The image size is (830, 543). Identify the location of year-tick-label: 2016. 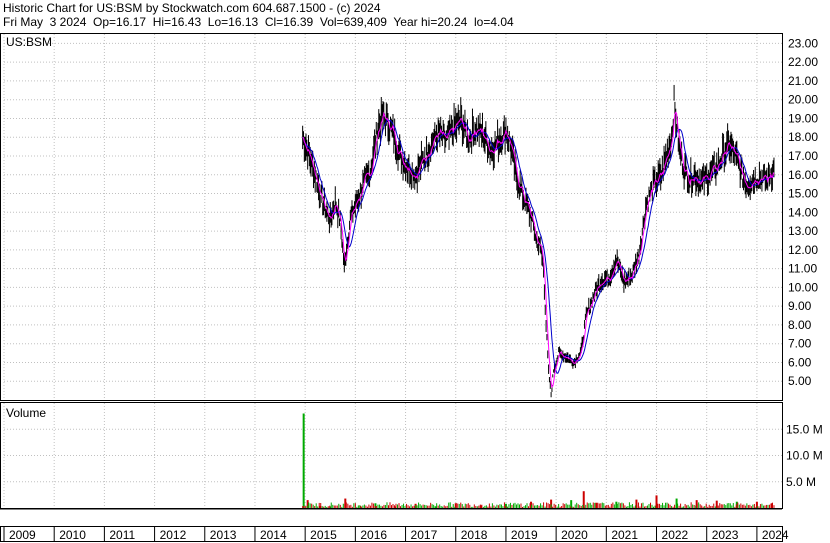
(373, 535).